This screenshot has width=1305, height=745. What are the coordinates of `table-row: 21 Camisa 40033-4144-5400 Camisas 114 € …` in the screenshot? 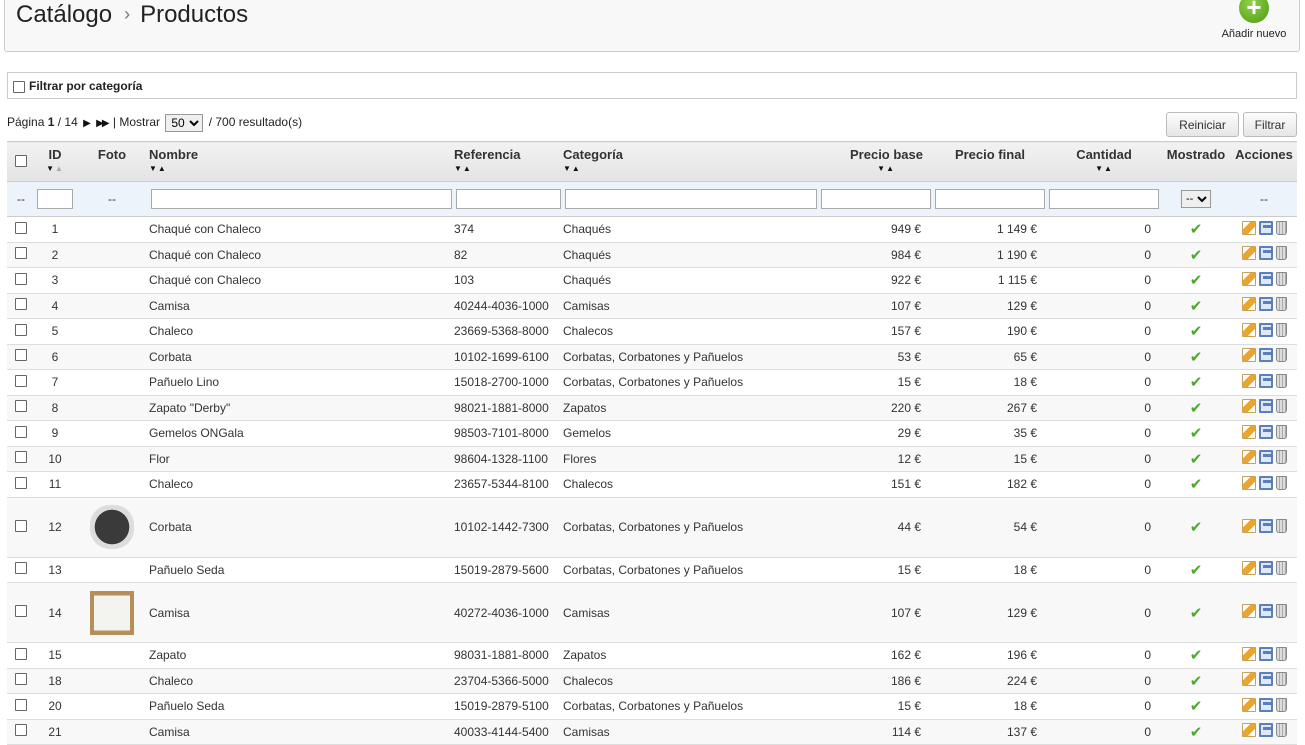 It's located at (652, 732).